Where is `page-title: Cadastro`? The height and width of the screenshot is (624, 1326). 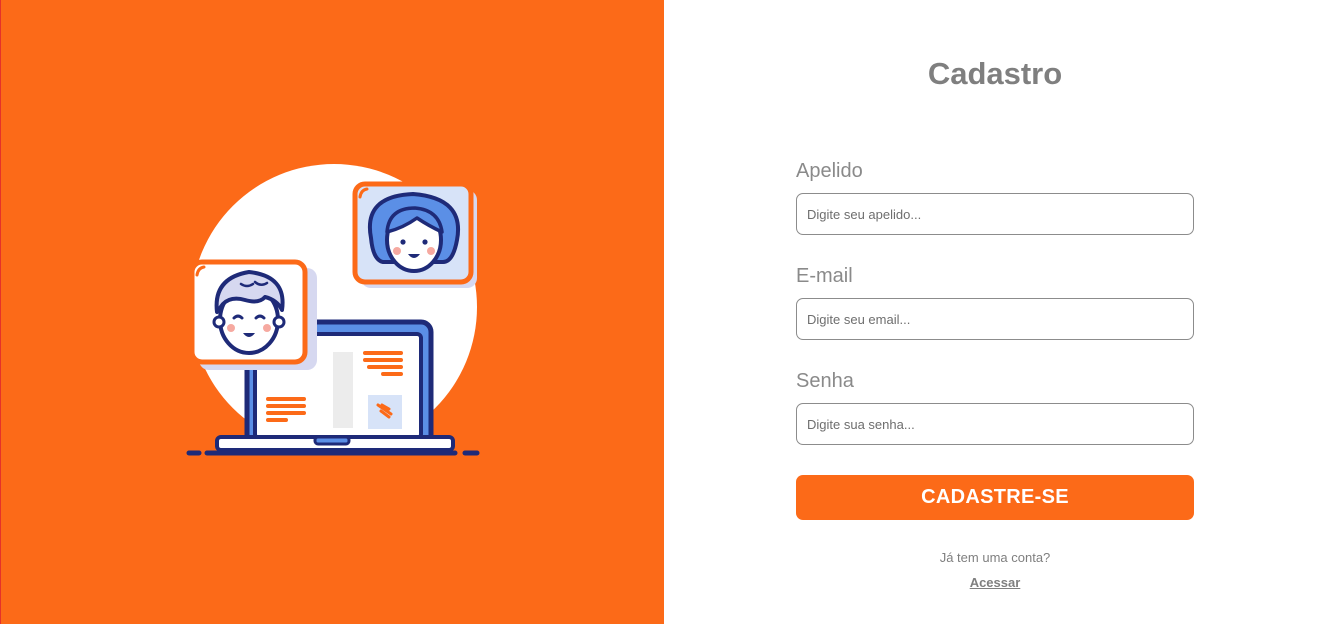
page-title: Cadastro is located at coordinates (995, 73).